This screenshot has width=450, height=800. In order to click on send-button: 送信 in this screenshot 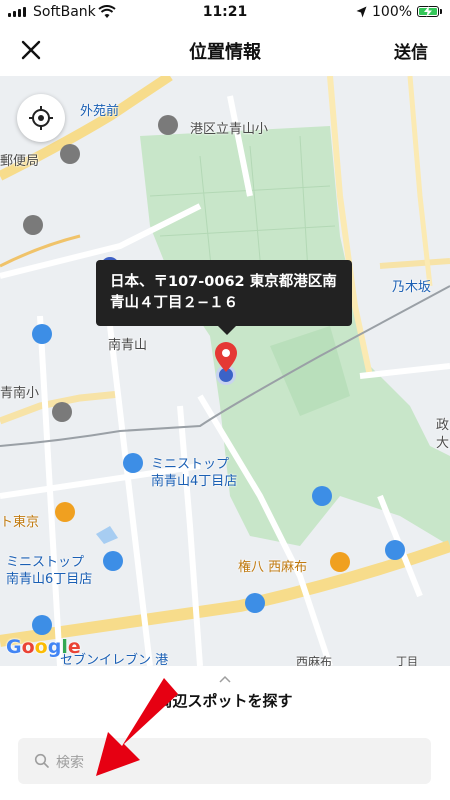, I will do `click(411, 50)`.